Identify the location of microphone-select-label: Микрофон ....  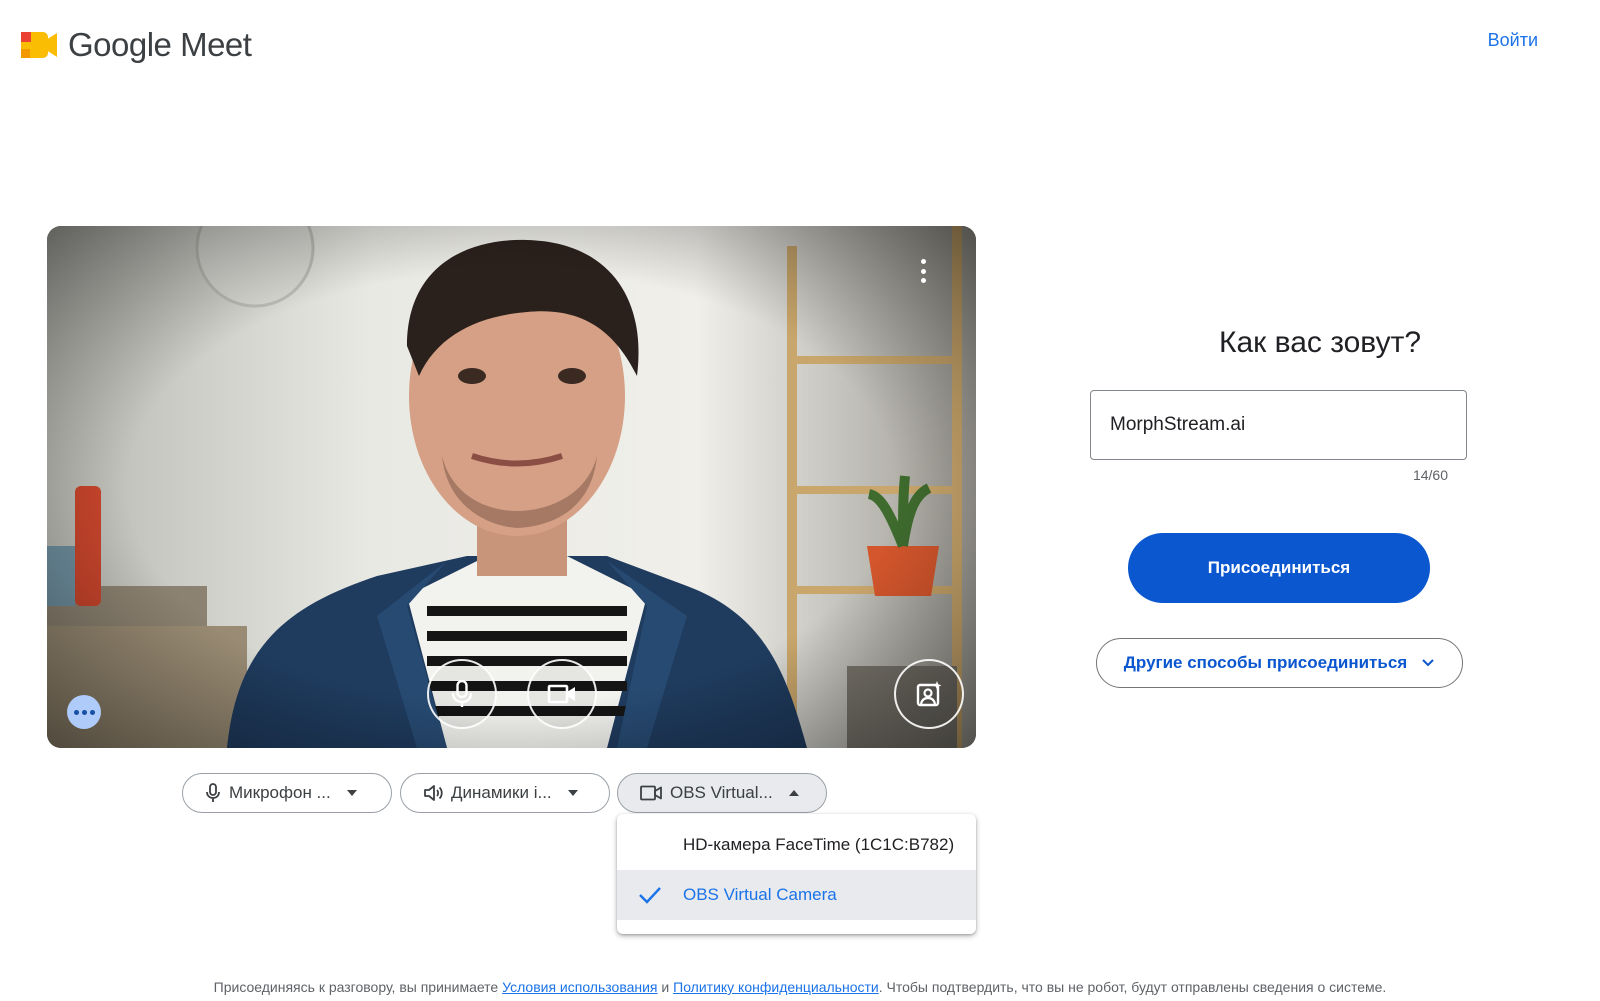
(280, 792).